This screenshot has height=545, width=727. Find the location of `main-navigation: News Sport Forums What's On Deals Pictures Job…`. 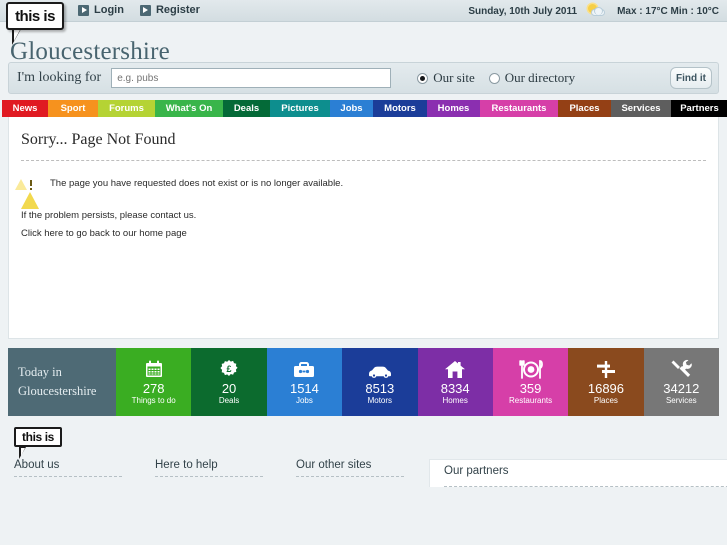

main-navigation: News Sport Forums What's On Deals Pictures Job… is located at coordinates (364, 108).